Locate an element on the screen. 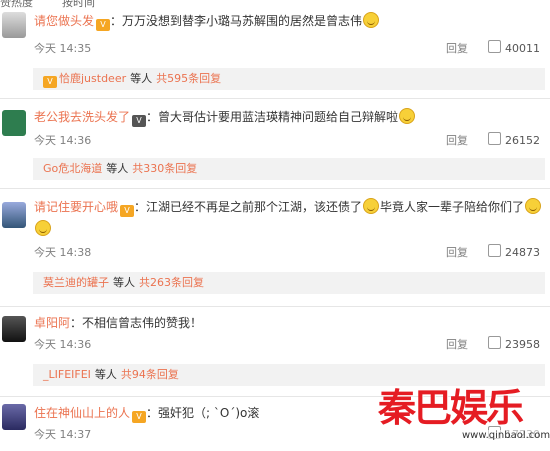 The height and width of the screenshot is (451, 550). comment-text: 不相信曾志伟的赞我！ is located at coordinates (142, 323).